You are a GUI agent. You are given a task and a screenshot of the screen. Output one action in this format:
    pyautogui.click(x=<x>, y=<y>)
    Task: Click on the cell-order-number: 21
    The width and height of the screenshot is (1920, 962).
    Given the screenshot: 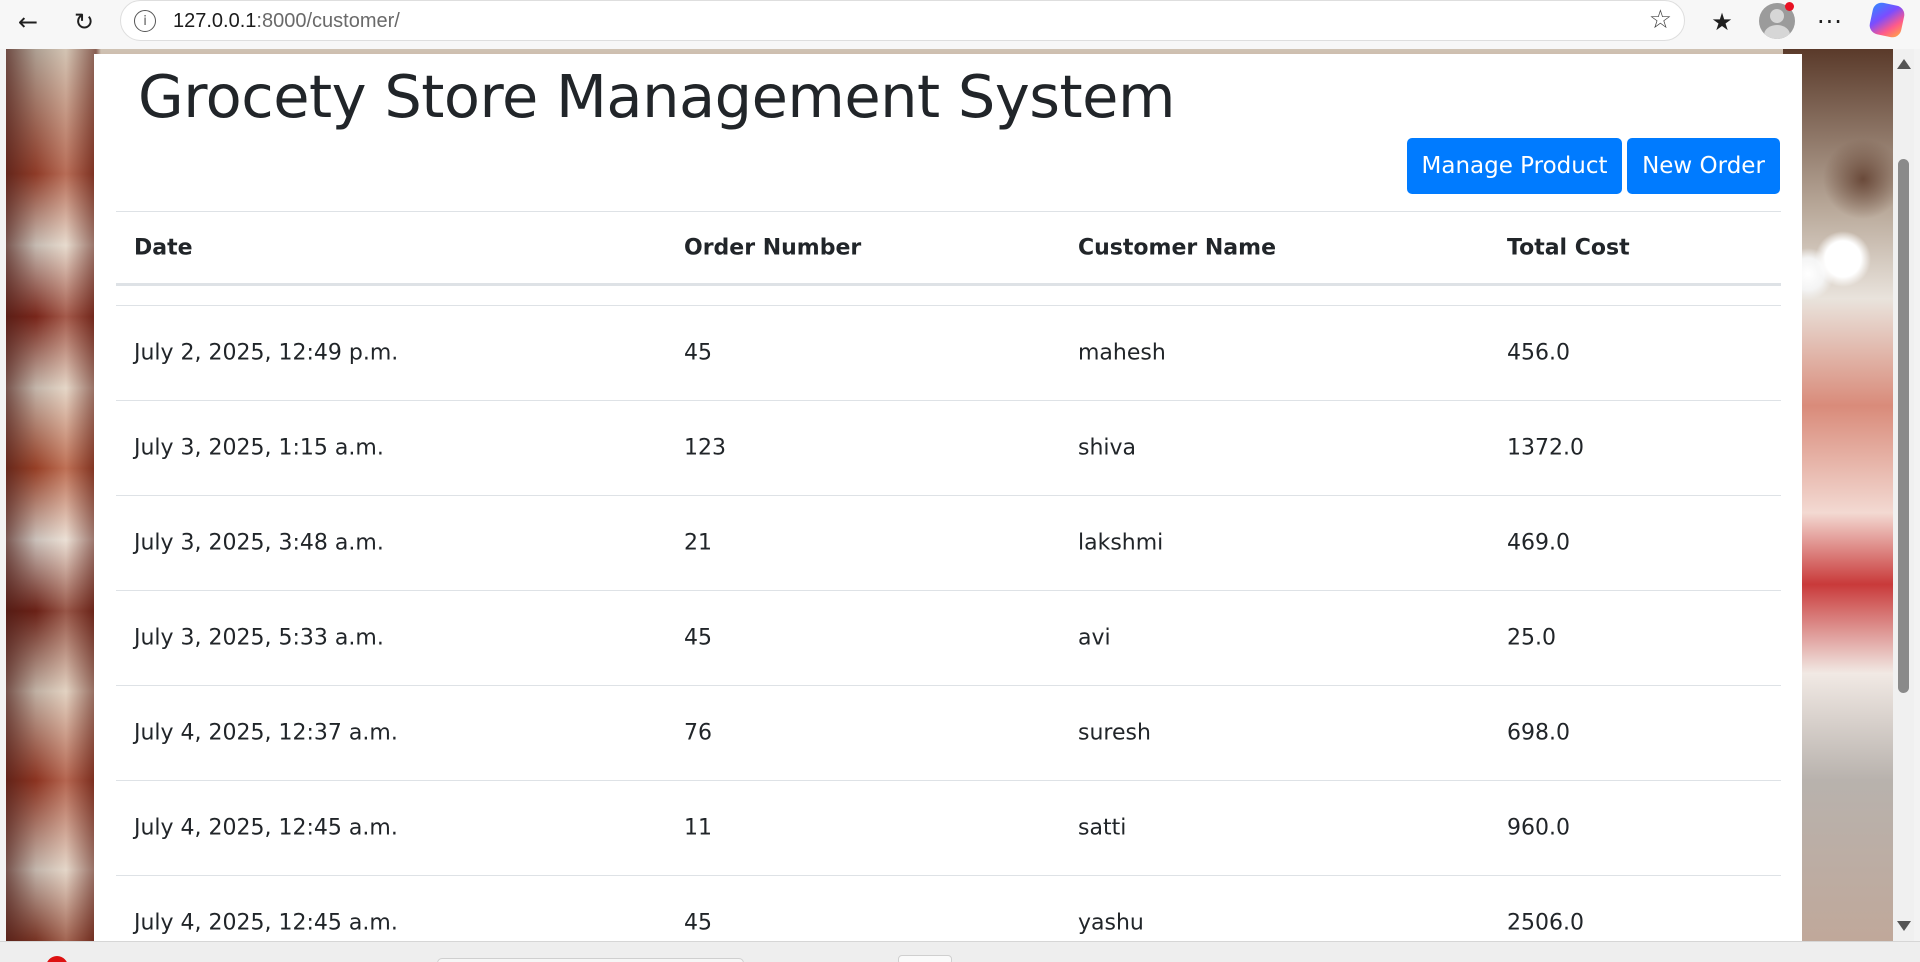 What is the action you would take?
    pyautogui.click(x=698, y=543)
    